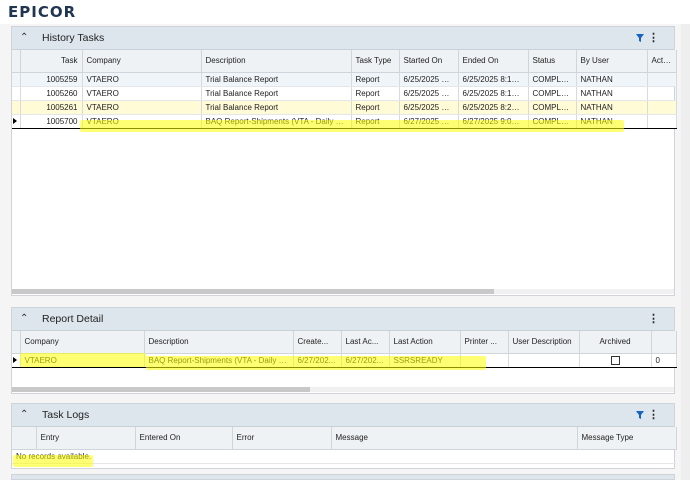 This screenshot has height=480, width=690. Describe the element at coordinates (343, 319) in the screenshot. I see `report-detail-header: ⌃ Report Detail ⋮` at that location.